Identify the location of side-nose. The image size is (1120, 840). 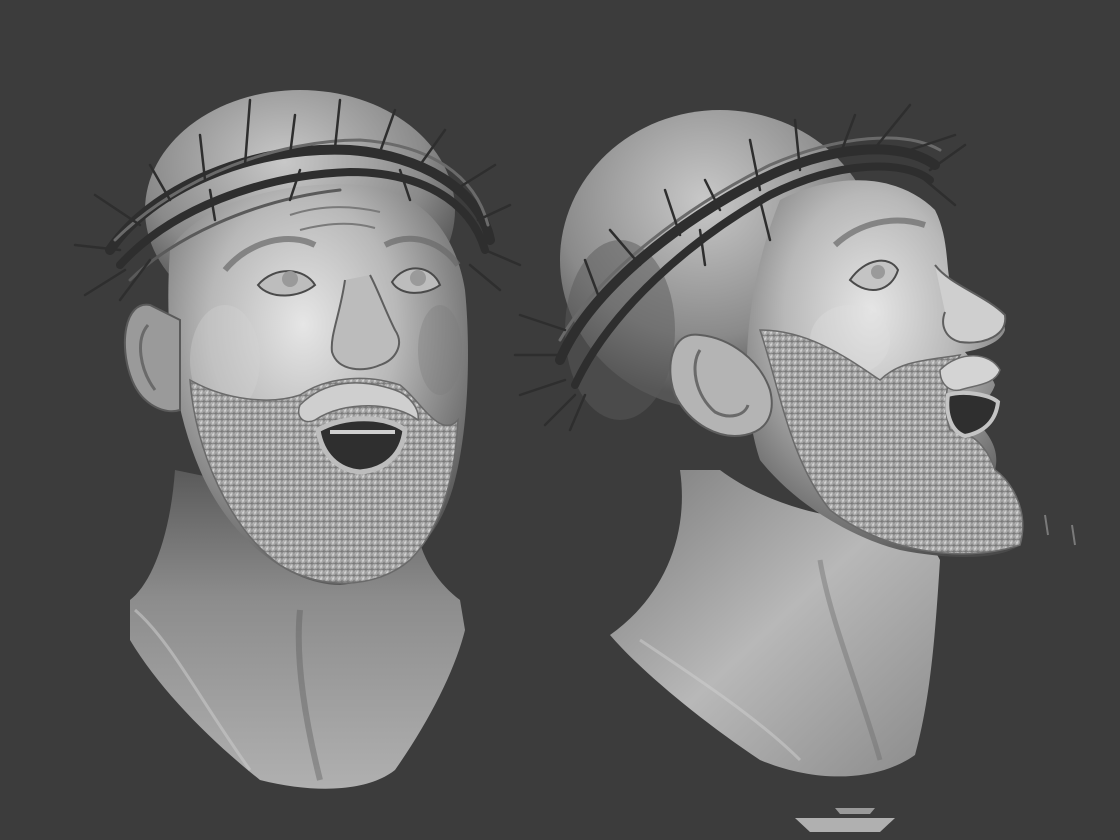
(970, 304).